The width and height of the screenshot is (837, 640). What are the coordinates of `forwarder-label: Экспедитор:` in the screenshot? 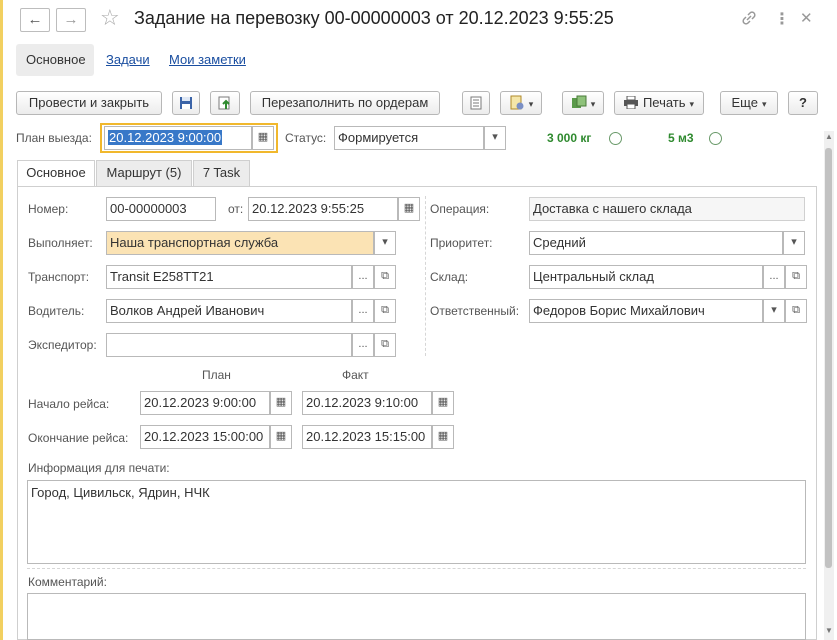 It's located at (62, 345).